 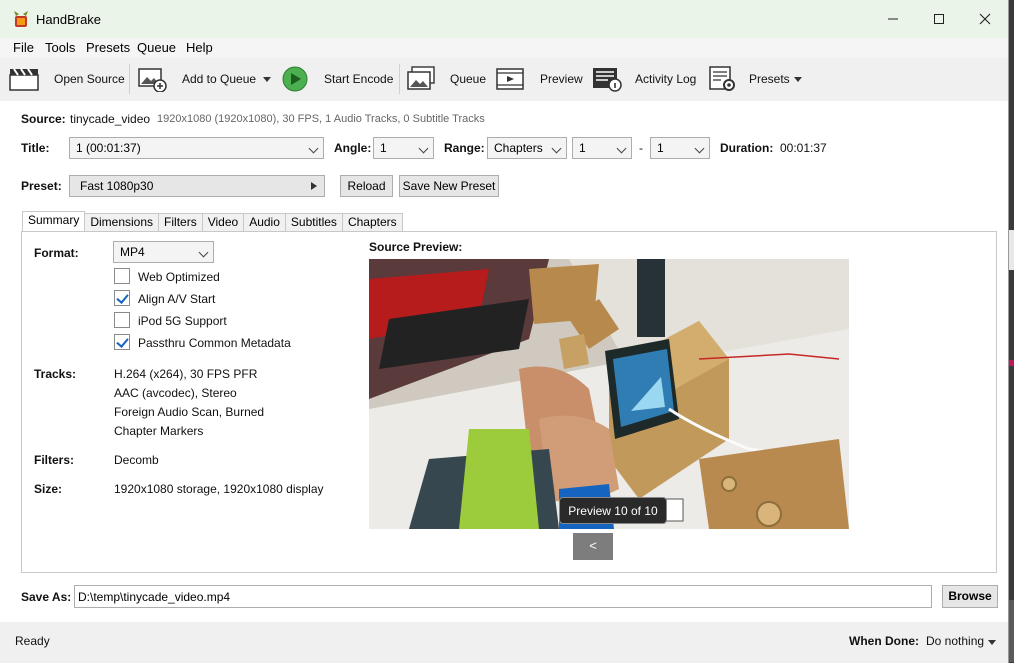 What do you see at coordinates (970, 596) in the screenshot?
I see `browse-button: Browse` at bounding box center [970, 596].